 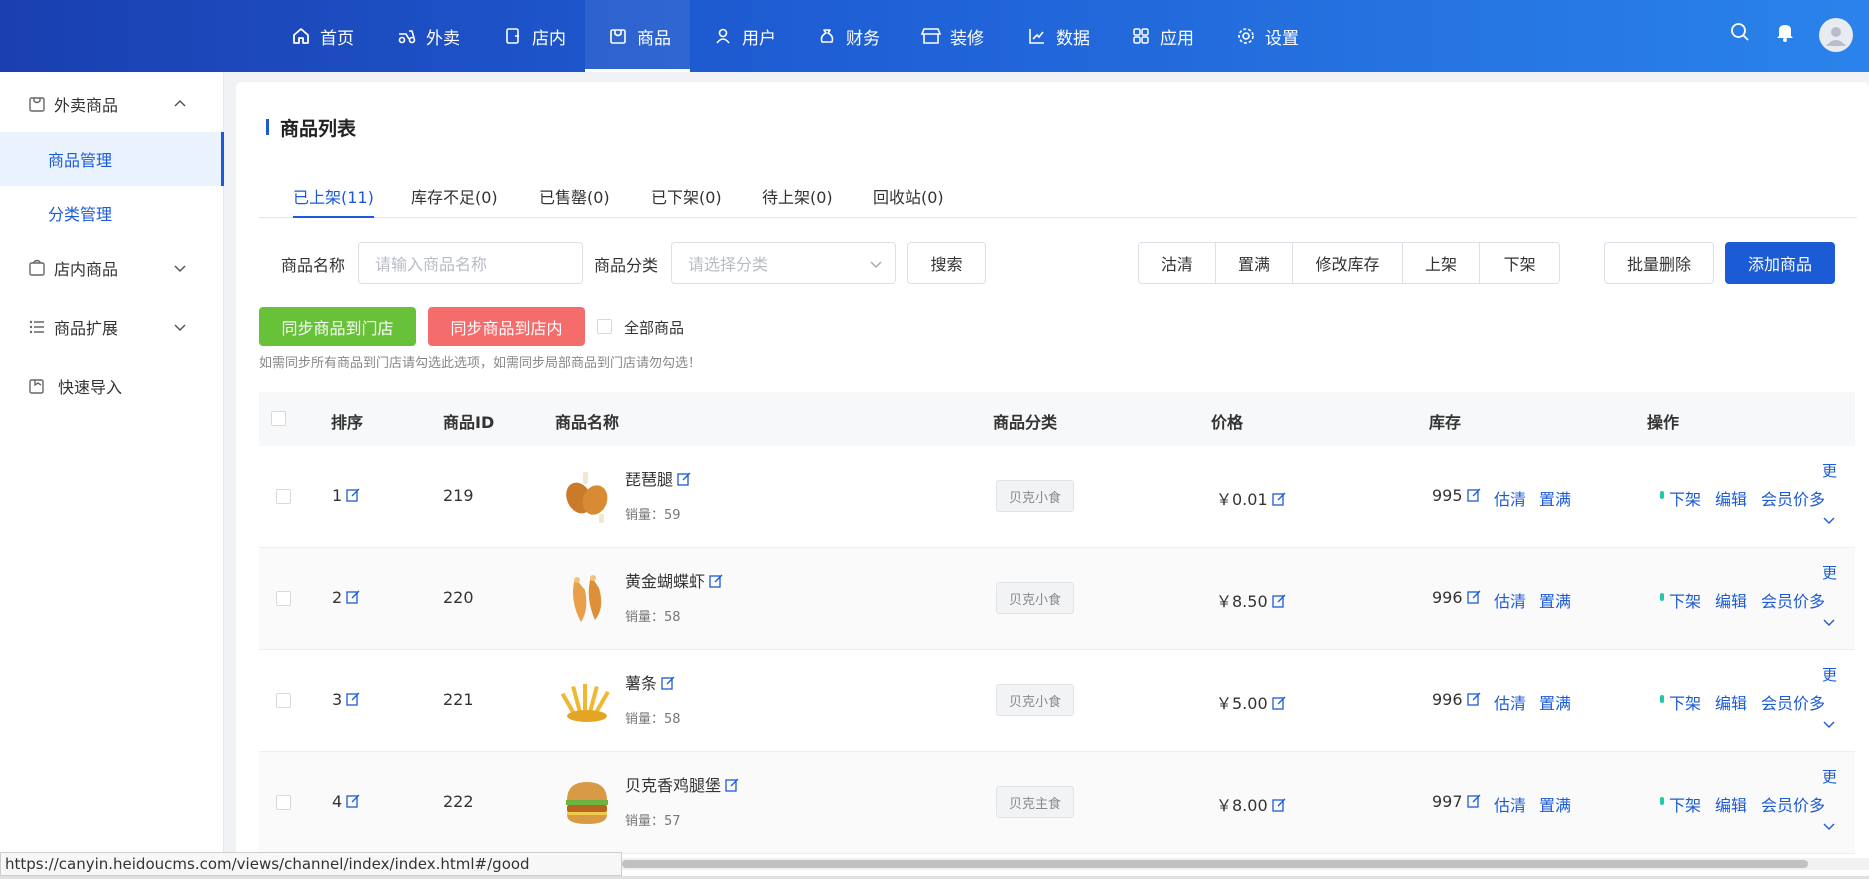 I want to click on nav-item-users: 用户, so click(x=744, y=36).